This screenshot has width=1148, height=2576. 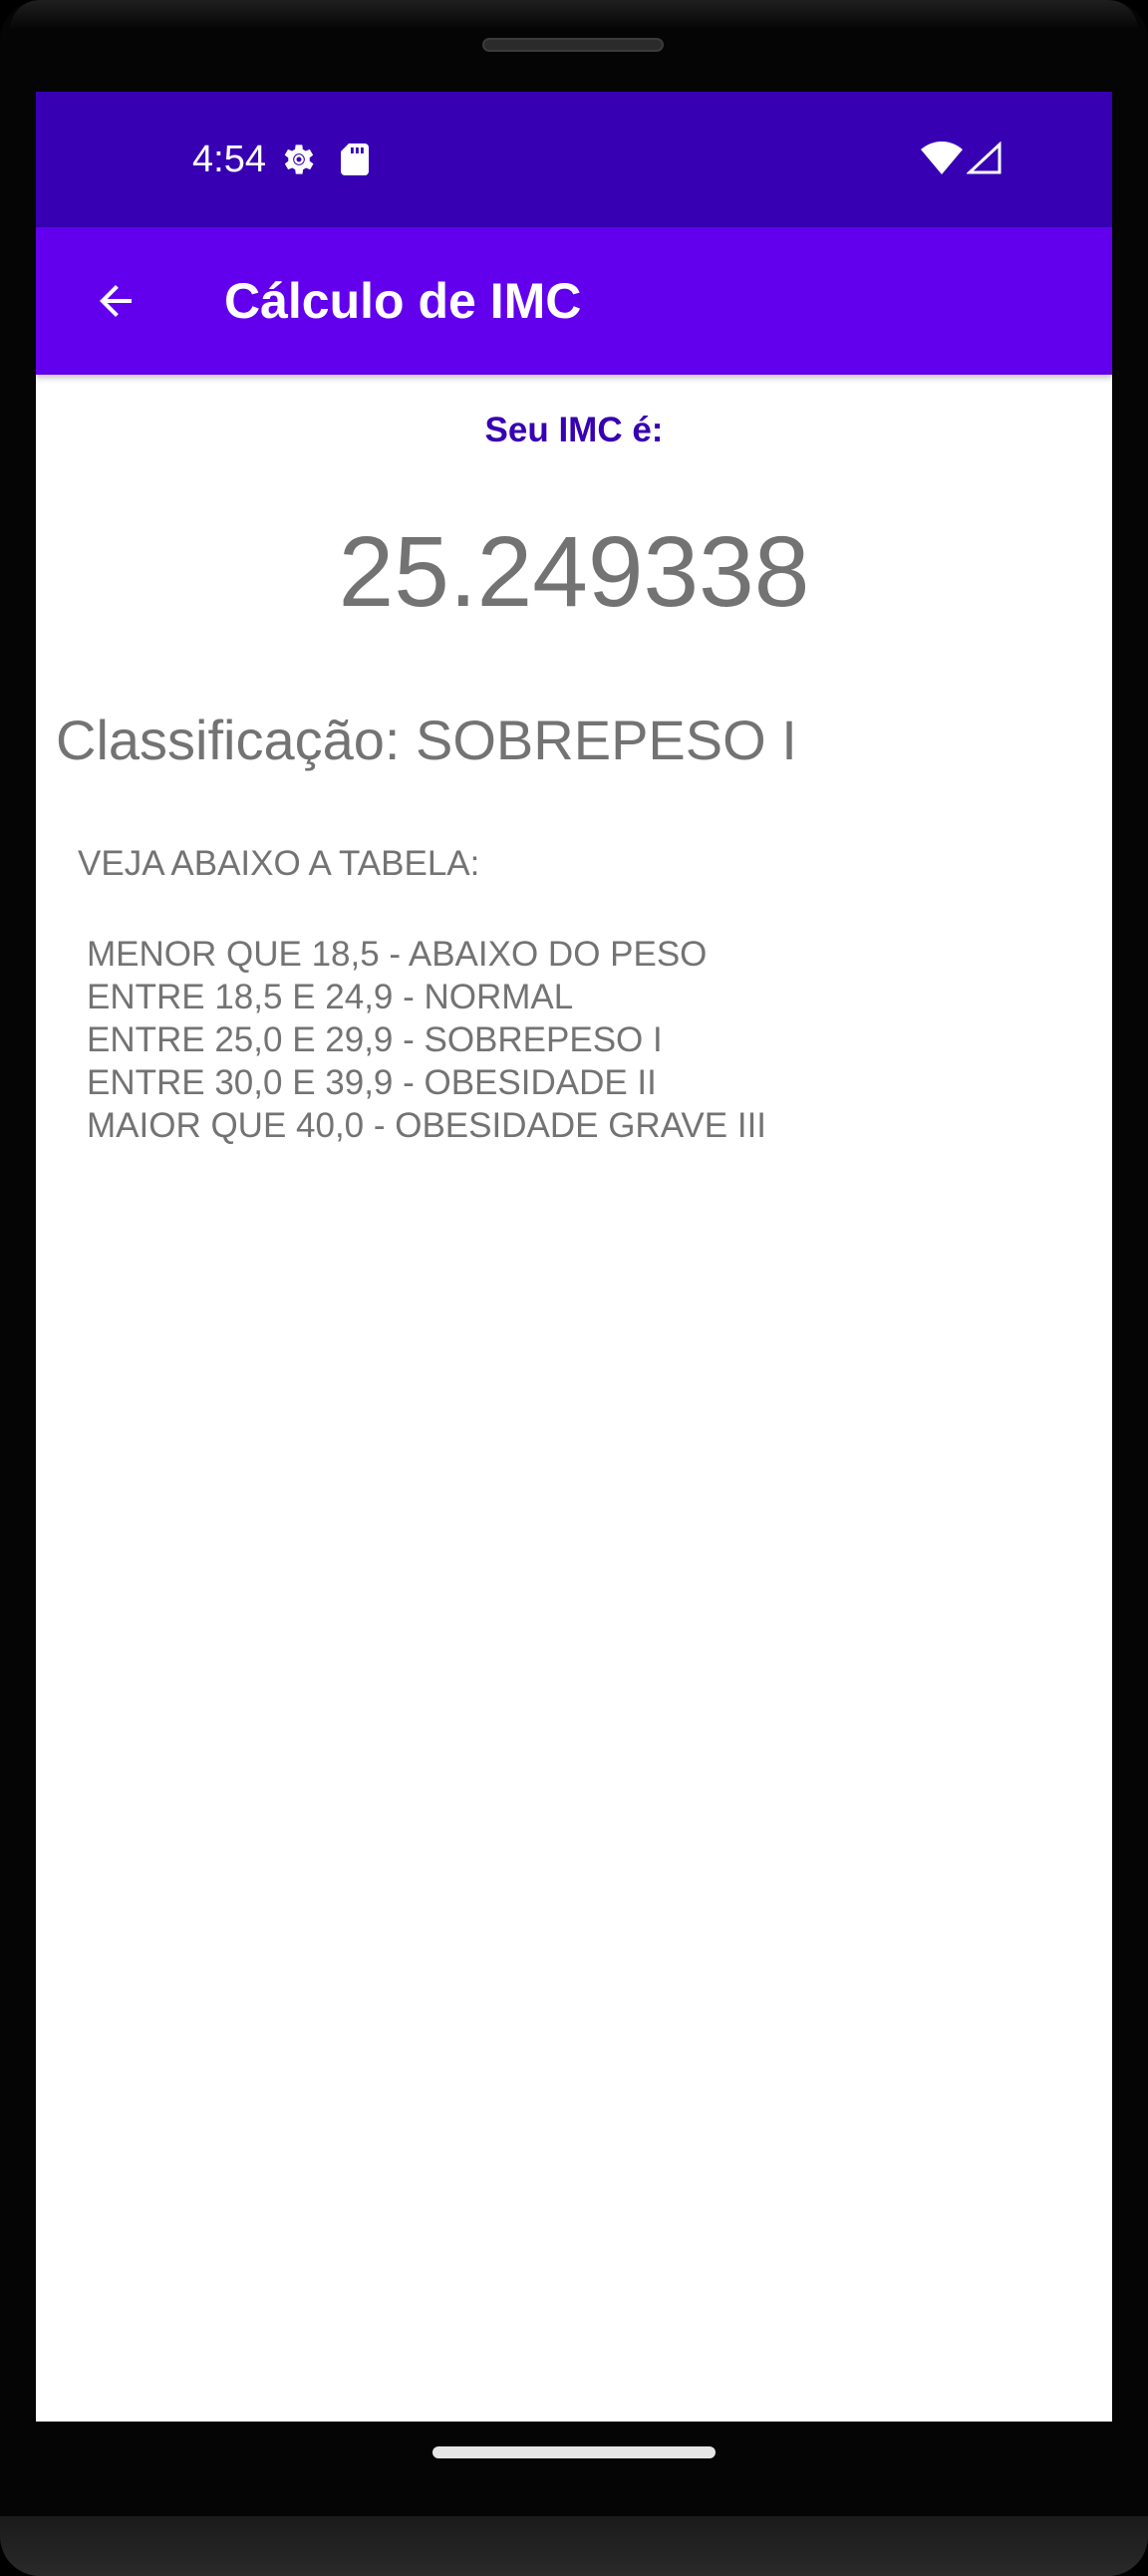 What do you see at coordinates (574, 572) in the screenshot?
I see `imc-value: 25.249338` at bounding box center [574, 572].